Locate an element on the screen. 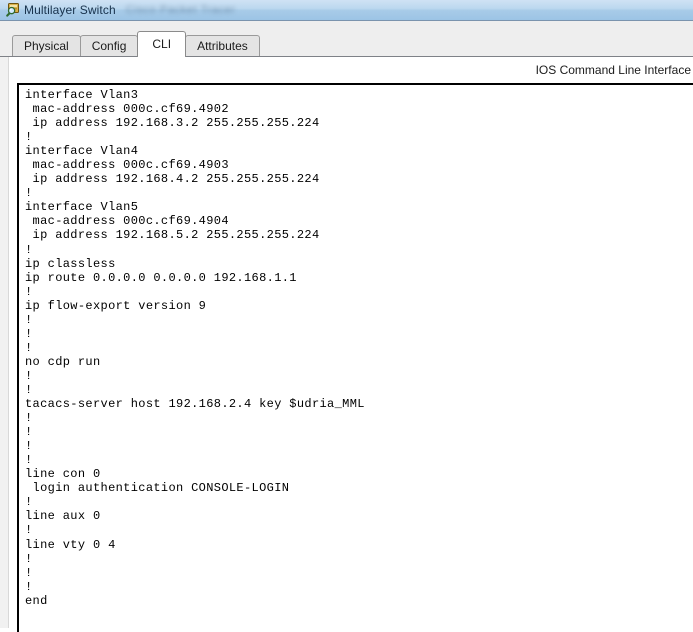 This screenshot has width=693, height=632. tab-cli: CLI is located at coordinates (162, 44).